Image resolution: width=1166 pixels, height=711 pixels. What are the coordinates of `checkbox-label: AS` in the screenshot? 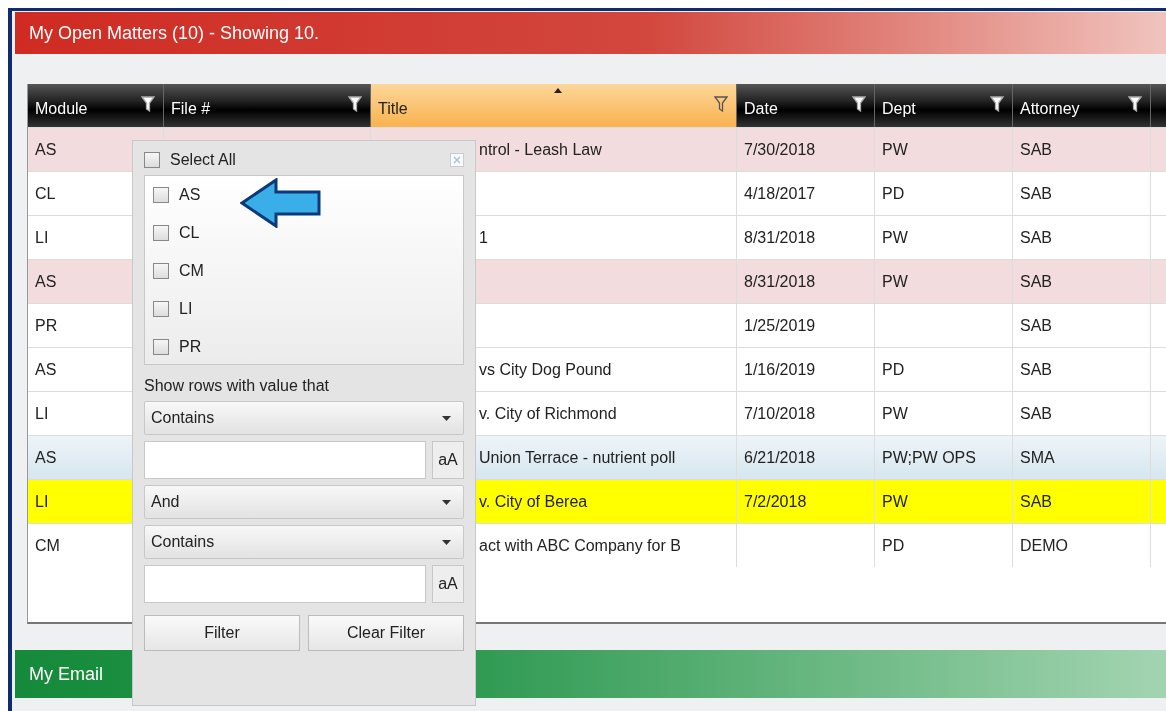 It's located at (190, 195).